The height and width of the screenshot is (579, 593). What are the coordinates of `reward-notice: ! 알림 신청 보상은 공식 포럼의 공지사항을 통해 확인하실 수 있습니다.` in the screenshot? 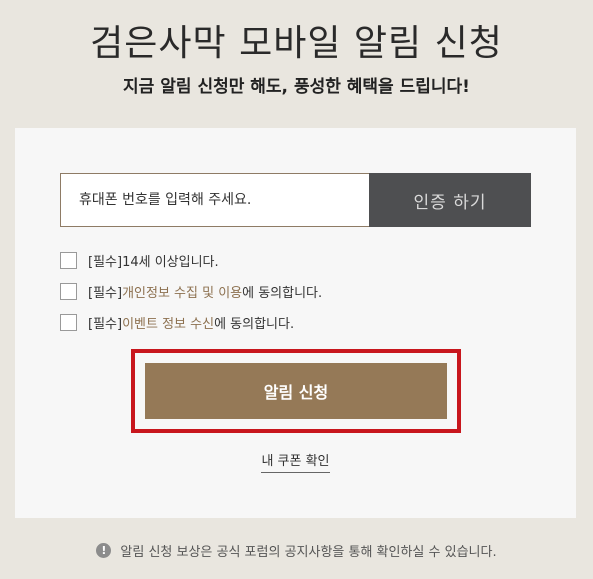 It's located at (296, 550).